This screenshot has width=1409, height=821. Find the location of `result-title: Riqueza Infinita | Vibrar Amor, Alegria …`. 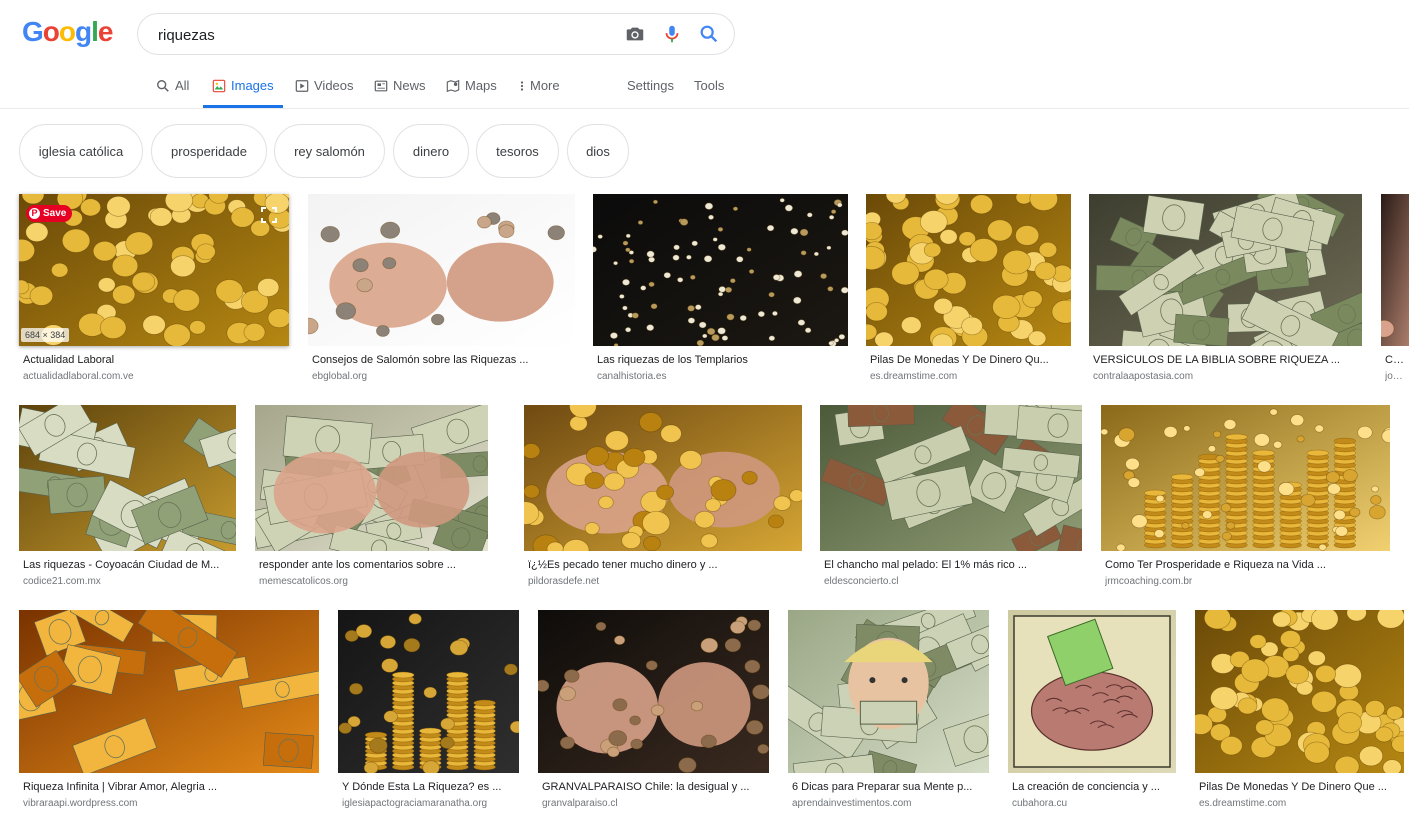

result-title: Riqueza Infinita | Vibrar Amor, Alegria … is located at coordinates (169, 787).